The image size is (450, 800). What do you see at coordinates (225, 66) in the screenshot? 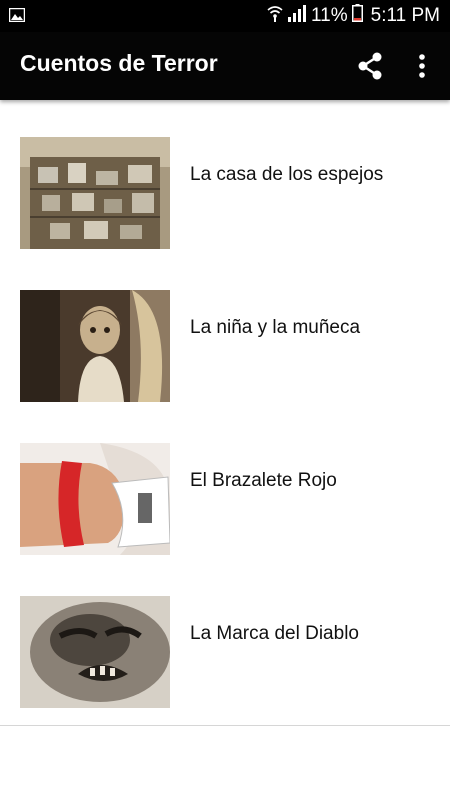
I see `app-bar: Cuentos de Terror` at bounding box center [225, 66].